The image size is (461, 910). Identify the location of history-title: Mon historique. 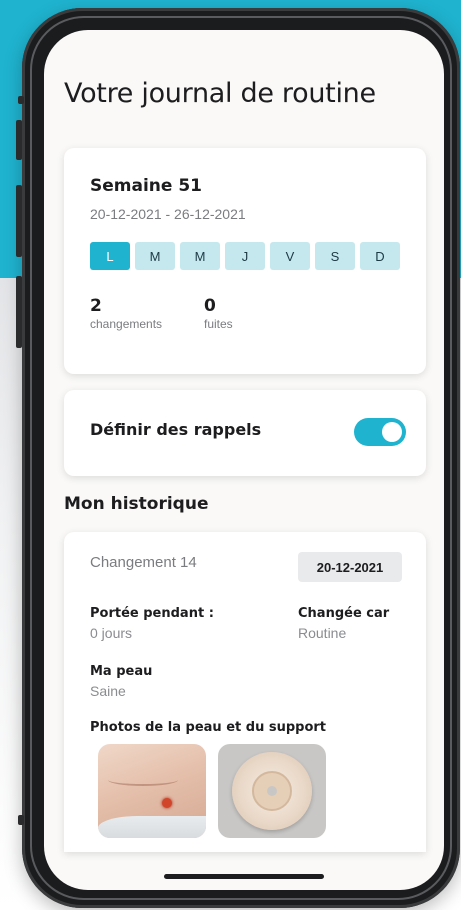
(136, 504).